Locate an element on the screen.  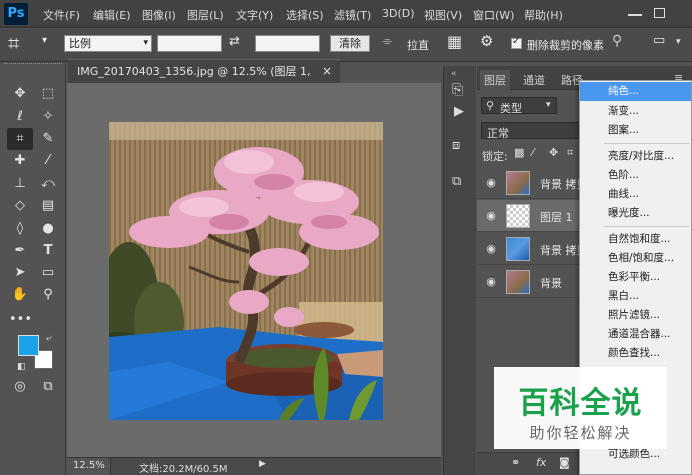
maximize-icon is located at coordinates (659, 13).